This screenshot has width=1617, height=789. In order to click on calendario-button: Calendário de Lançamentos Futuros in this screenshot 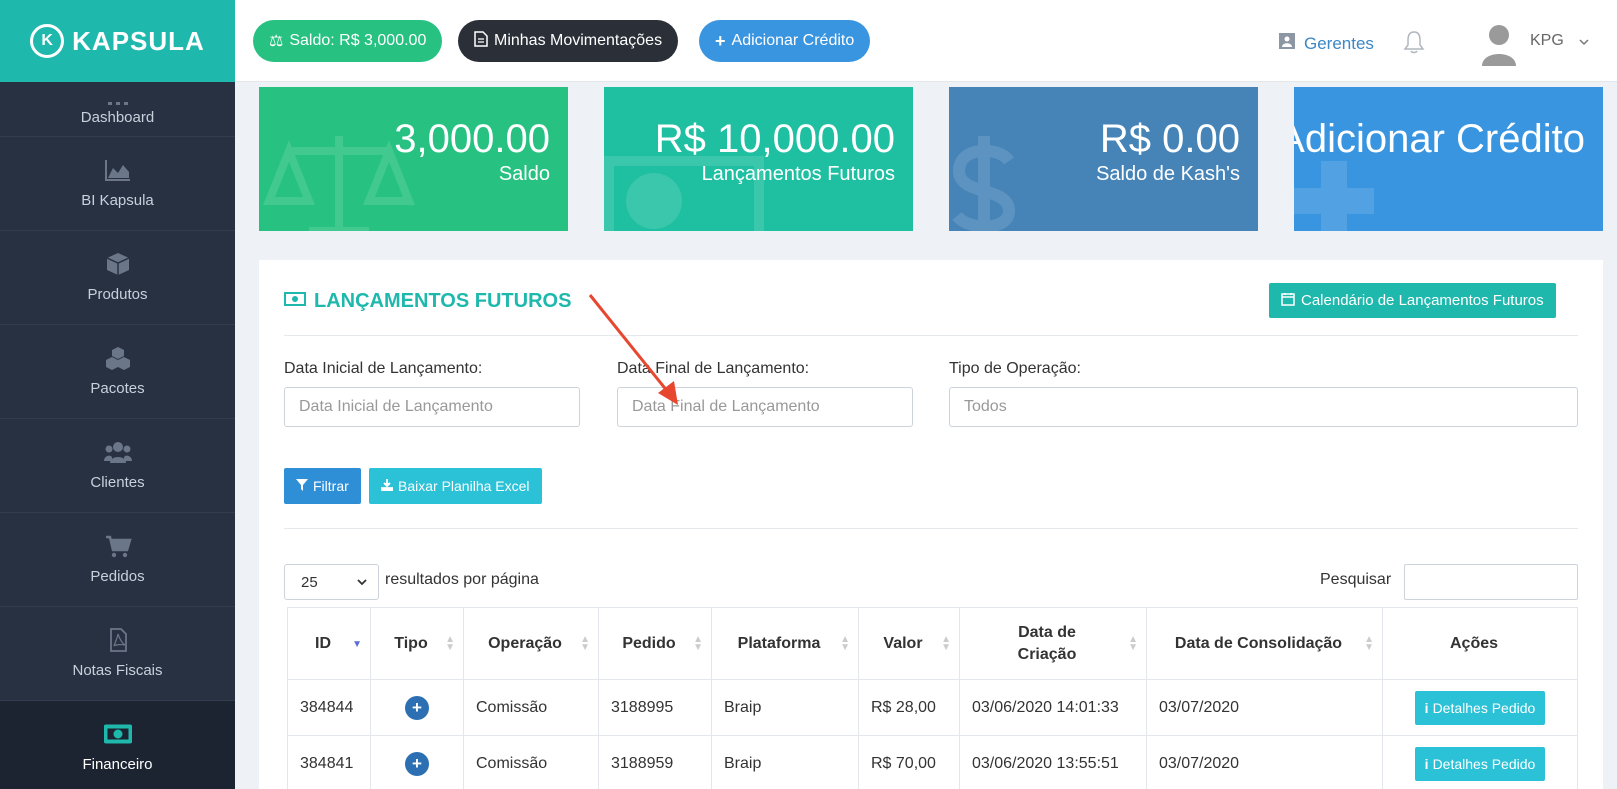, I will do `click(1412, 300)`.